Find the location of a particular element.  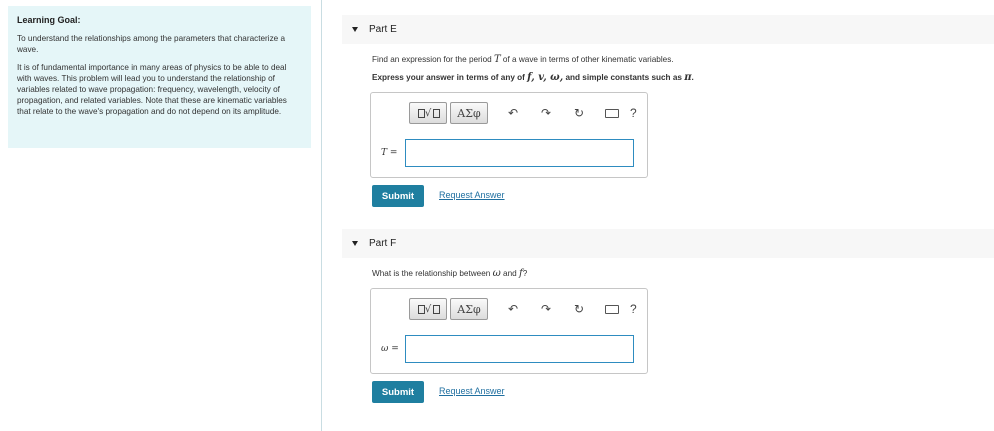

omega-variable: ω is located at coordinates (496, 273).